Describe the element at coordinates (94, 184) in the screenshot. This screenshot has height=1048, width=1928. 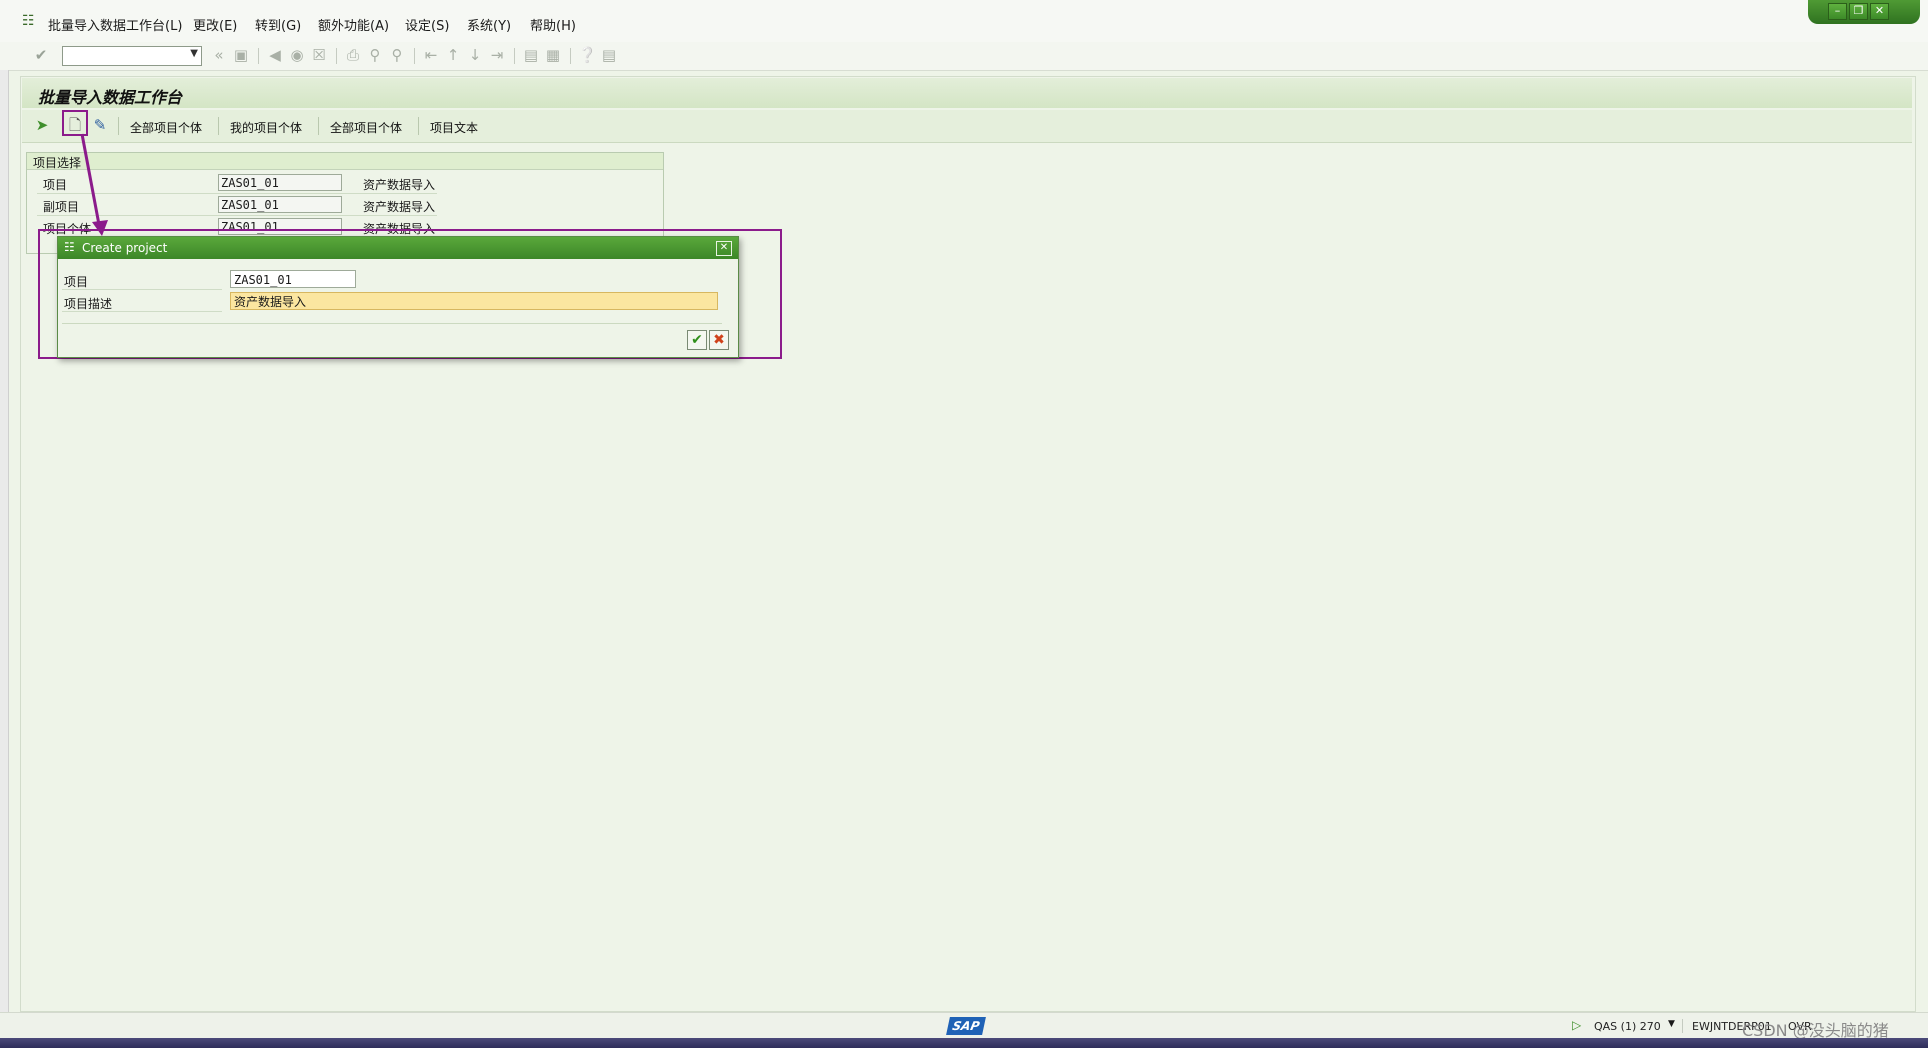
I see `annotation-arrow` at that location.